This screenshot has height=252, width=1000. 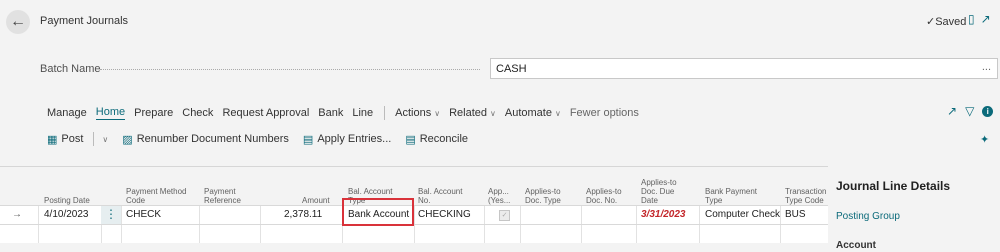 I want to click on menu-line: Line, so click(x=362, y=113).